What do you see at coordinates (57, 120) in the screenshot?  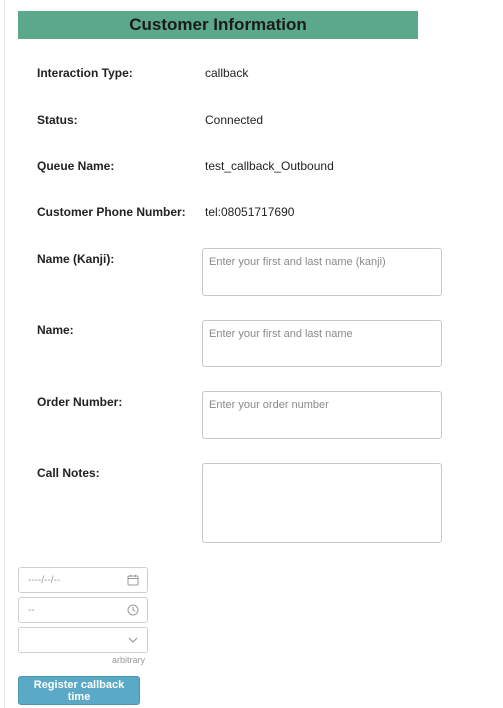 I see `status-label: Status:` at bounding box center [57, 120].